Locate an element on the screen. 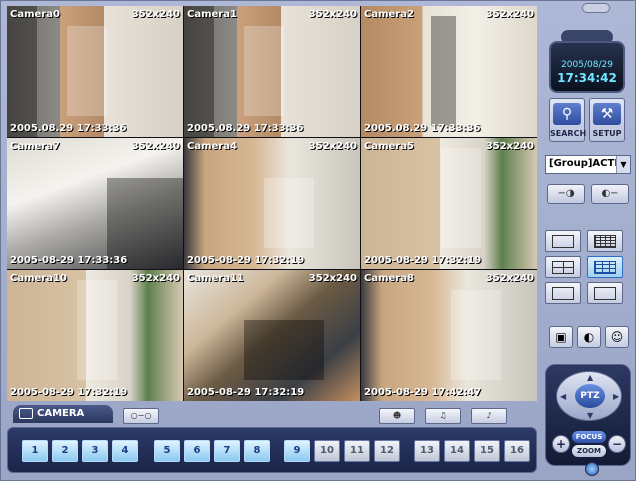 The height and width of the screenshot is (481, 636). focus-label: FOCUS is located at coordinates (589, 437).